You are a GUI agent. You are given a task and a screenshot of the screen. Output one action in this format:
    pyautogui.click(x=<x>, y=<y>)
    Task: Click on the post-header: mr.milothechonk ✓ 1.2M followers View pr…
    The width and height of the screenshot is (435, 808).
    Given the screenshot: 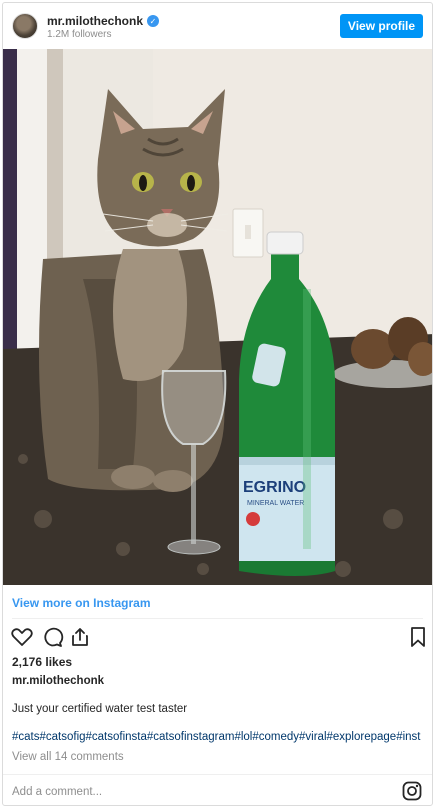 What is the action you would take?
    pyautogui.click(x=217, y=26)
    